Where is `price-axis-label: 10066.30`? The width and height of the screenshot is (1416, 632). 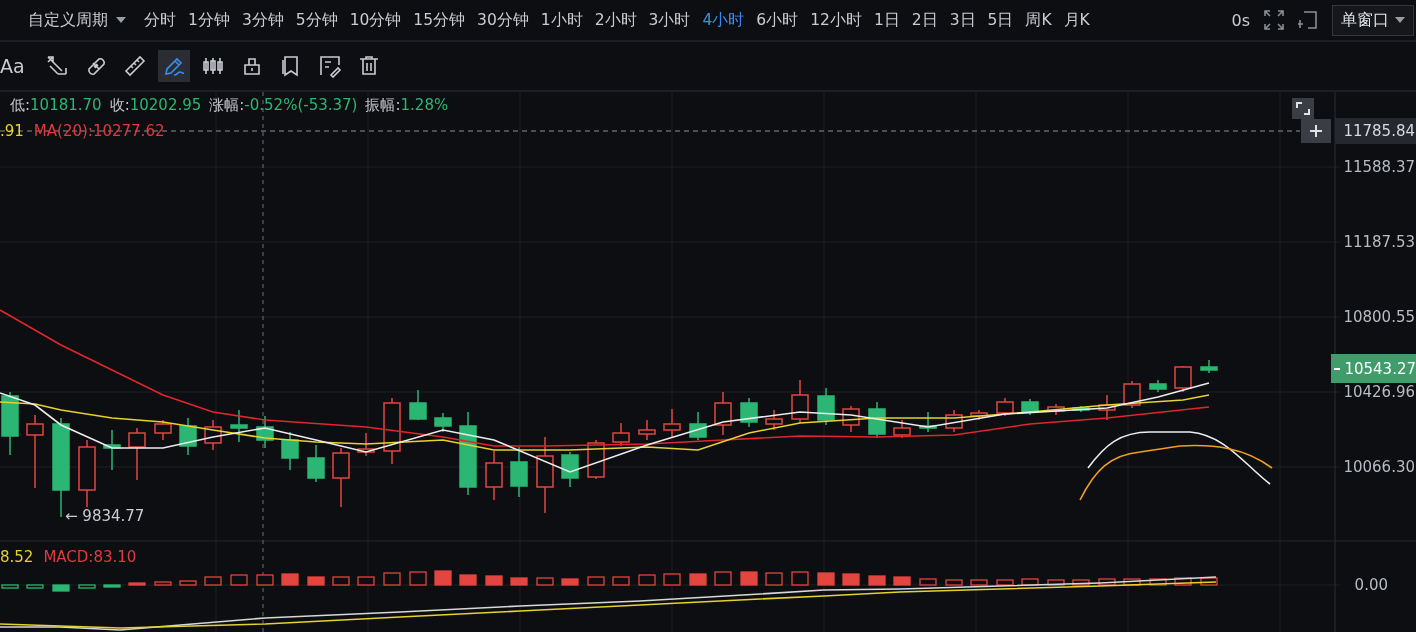
price-axis-label: 10066.30 is located at coordinates (1379, 467).